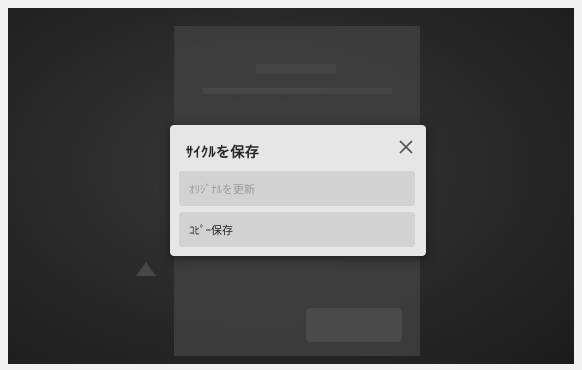  What do you see at coordinates (211, 230) in the screenshot?
I see `save-copy-label: ｺﾋﾟｰ保存` at bounding box center [211, 230].